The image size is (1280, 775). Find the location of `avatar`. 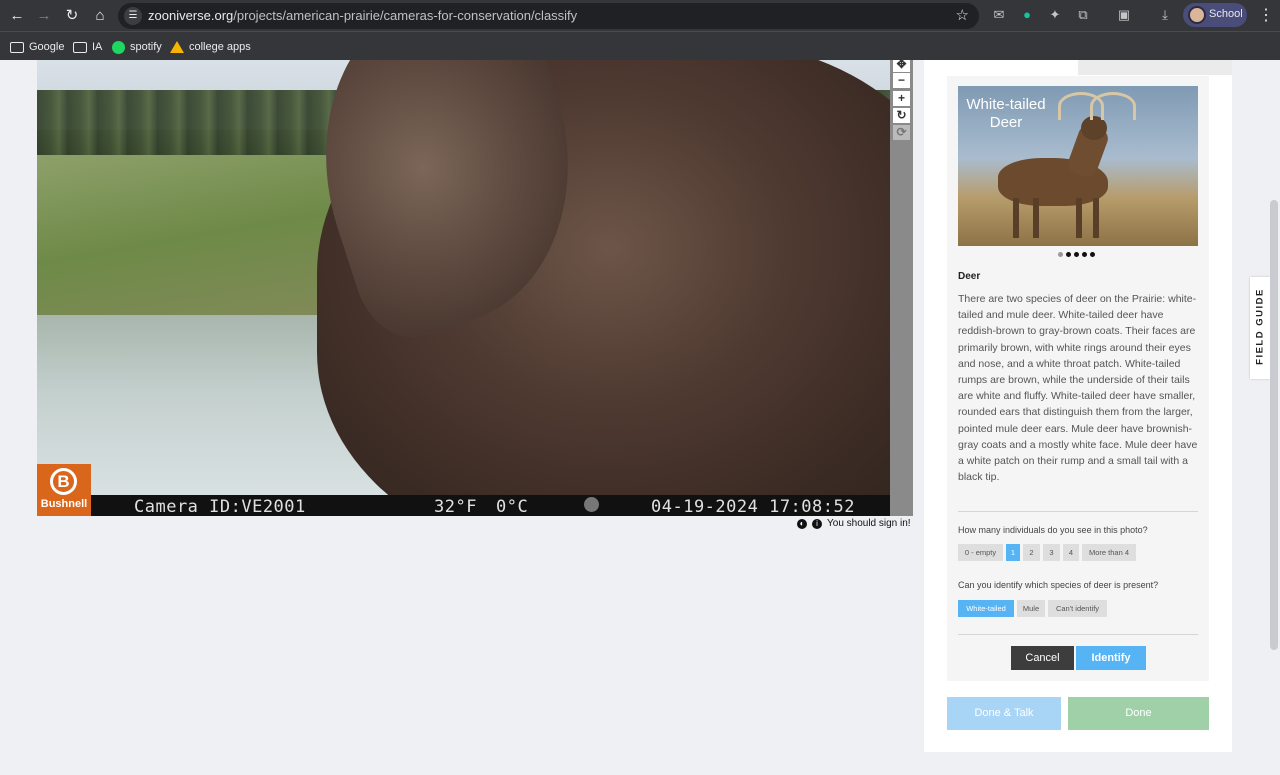

avatar is located at coordinates (1197, 15).